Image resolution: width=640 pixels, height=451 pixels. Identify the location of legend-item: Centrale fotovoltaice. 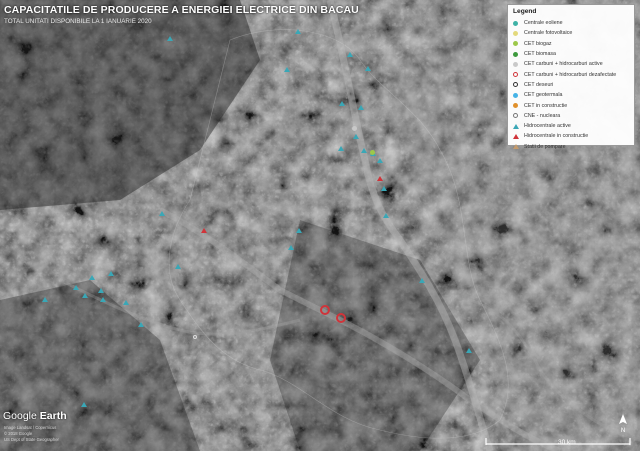
(571, 33).